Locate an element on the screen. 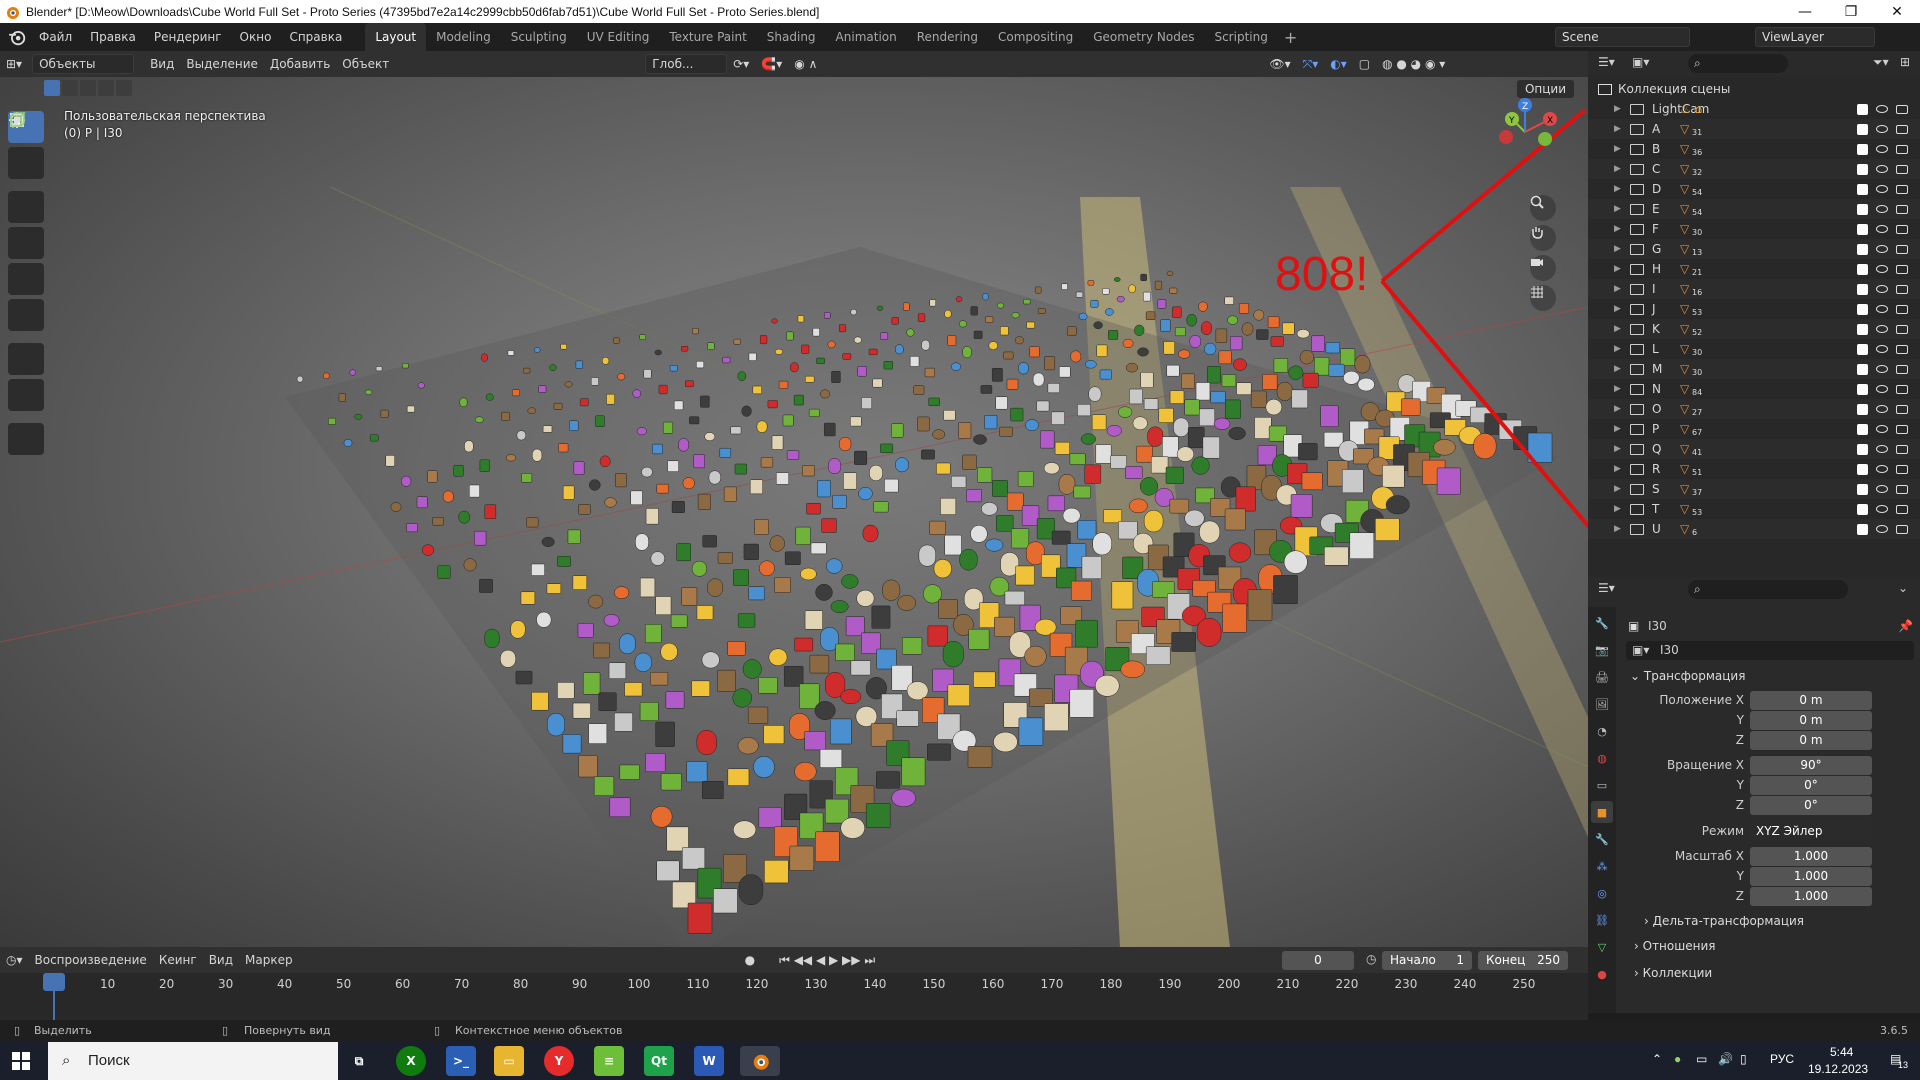 This screenshot has width=1920, height=1080. outliner-row-lightcam: ▶ LightCam ♨ ⌂ is located at coordinates (1754, 109).